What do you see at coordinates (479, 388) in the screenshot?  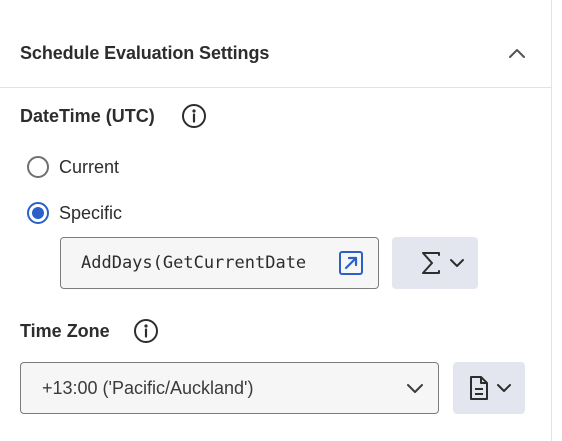 I see `document-icon` at bounding box center [479, 388].